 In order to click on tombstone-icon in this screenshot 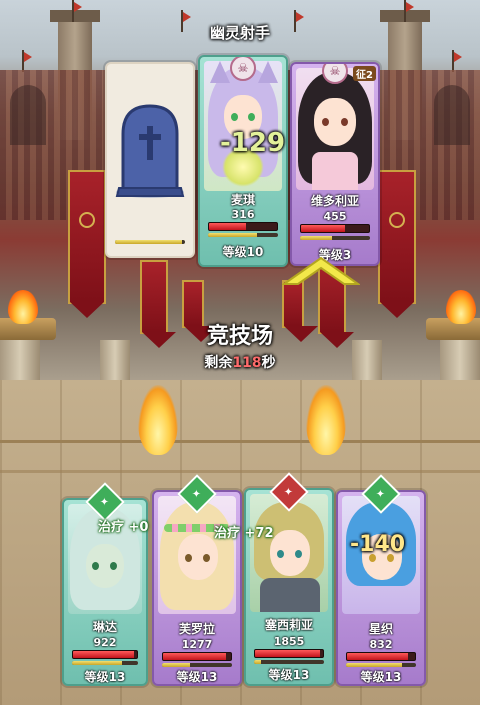, I will do `click(150, 151)`.